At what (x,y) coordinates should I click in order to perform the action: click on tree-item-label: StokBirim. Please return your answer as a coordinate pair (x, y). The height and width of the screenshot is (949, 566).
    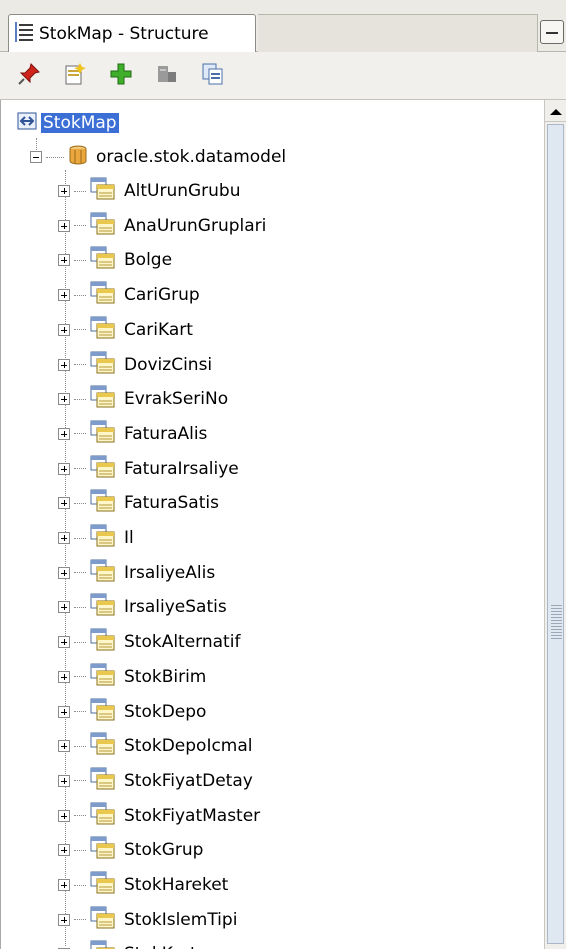
    Looking at the image, I should click on (165, 676).